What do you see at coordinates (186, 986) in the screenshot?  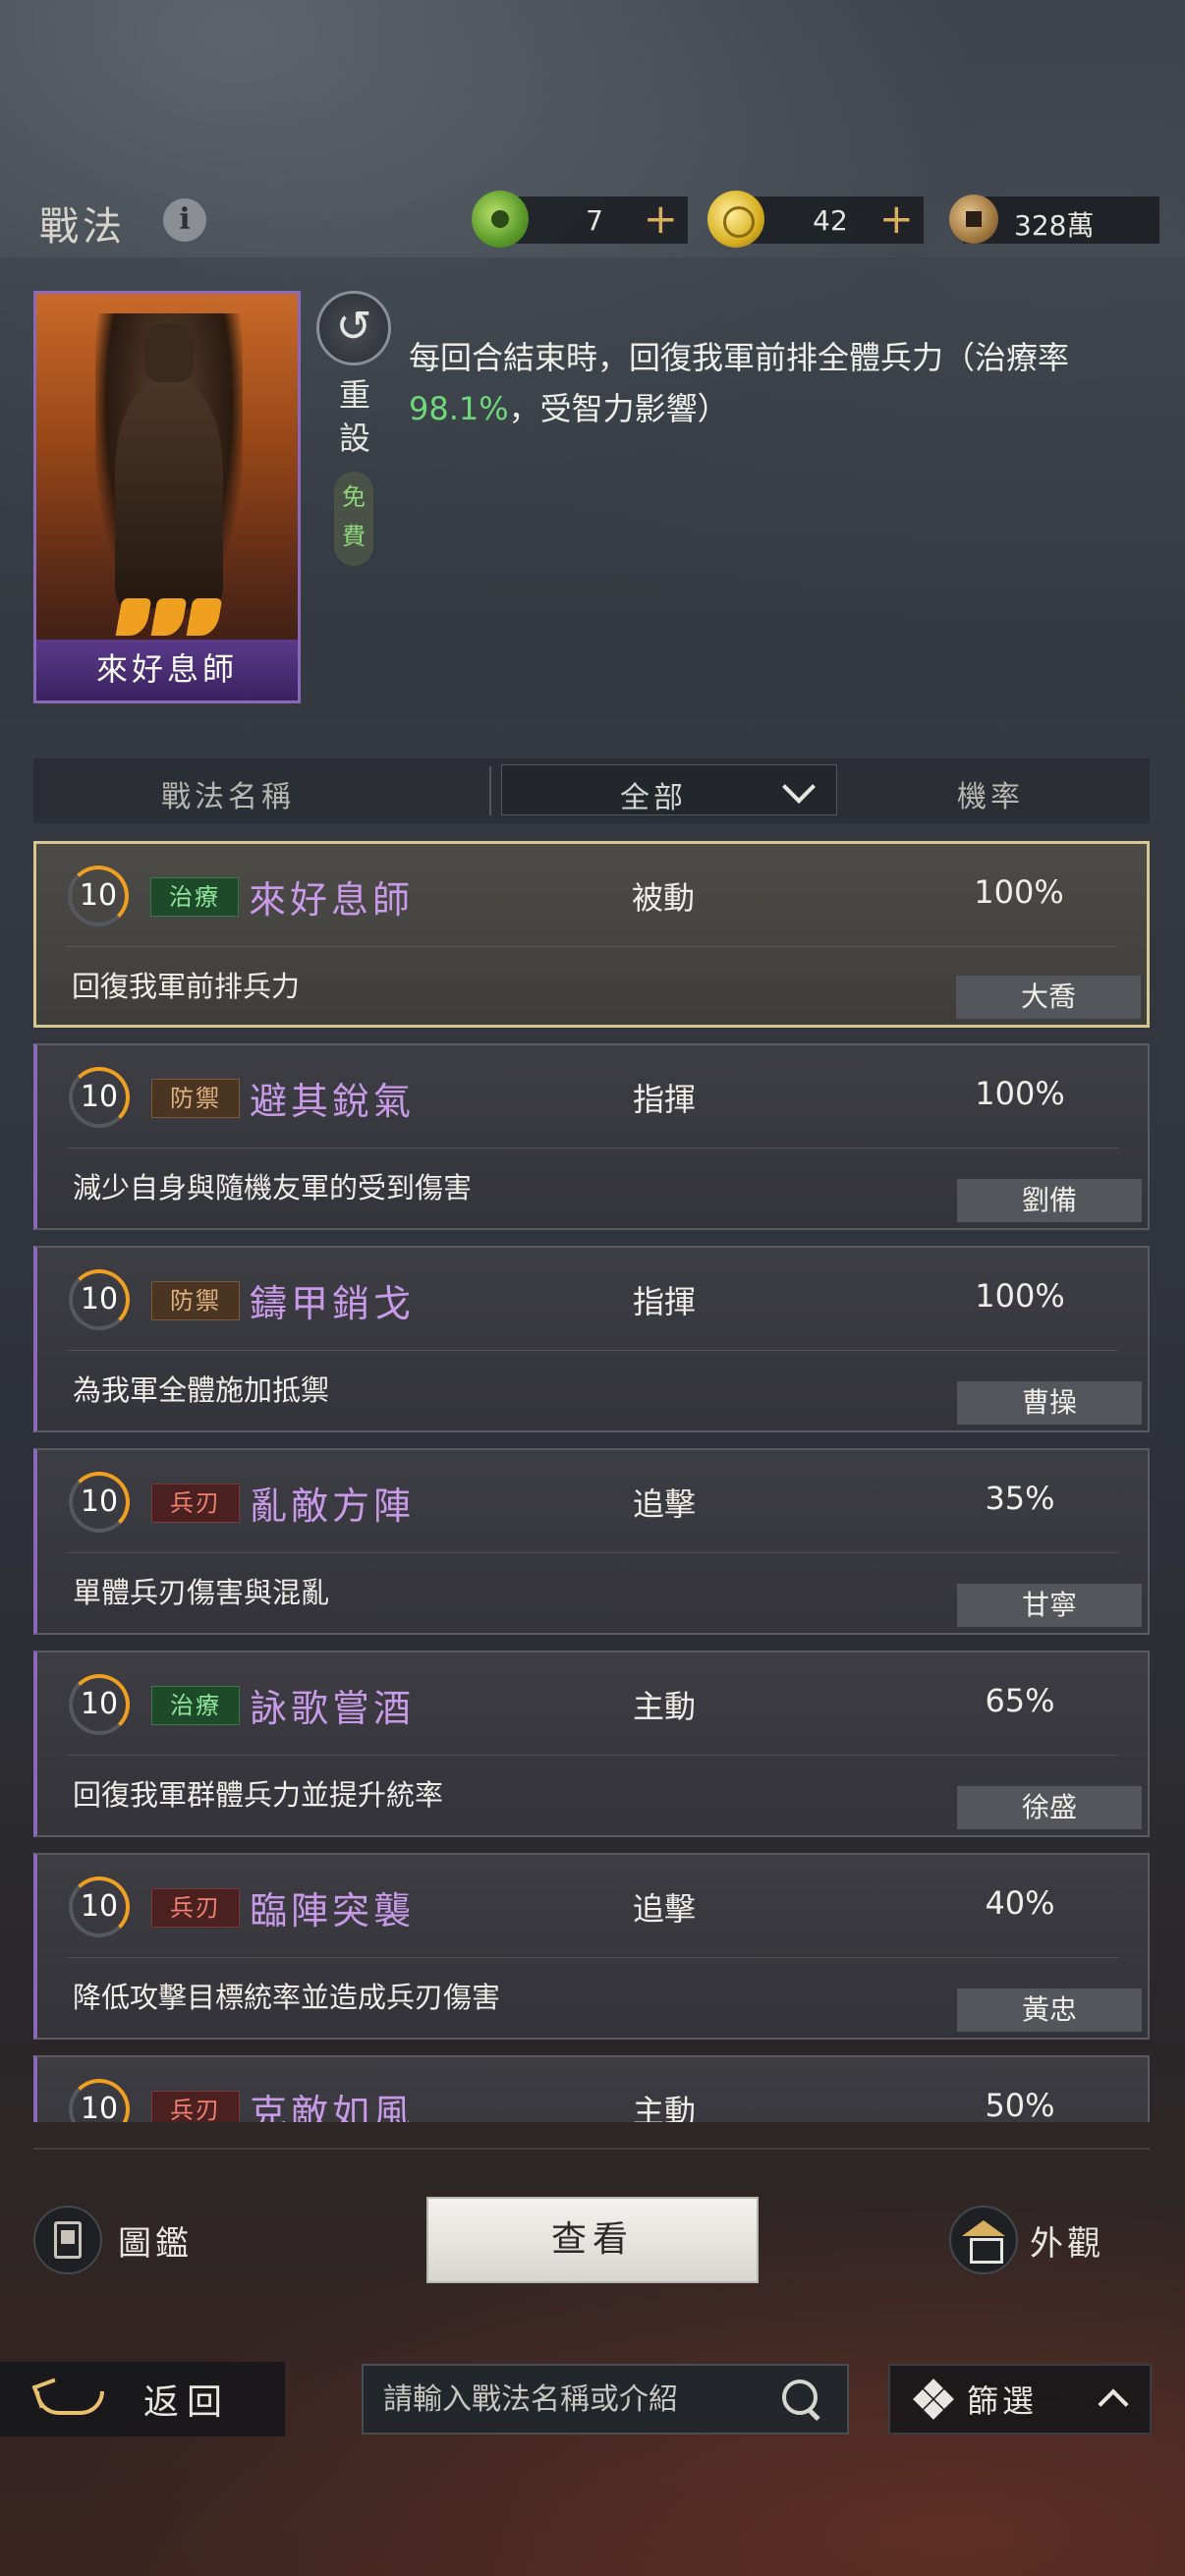 I see `skill-summary: 回復我軍前排兵力` at bounding box center [186, 986].